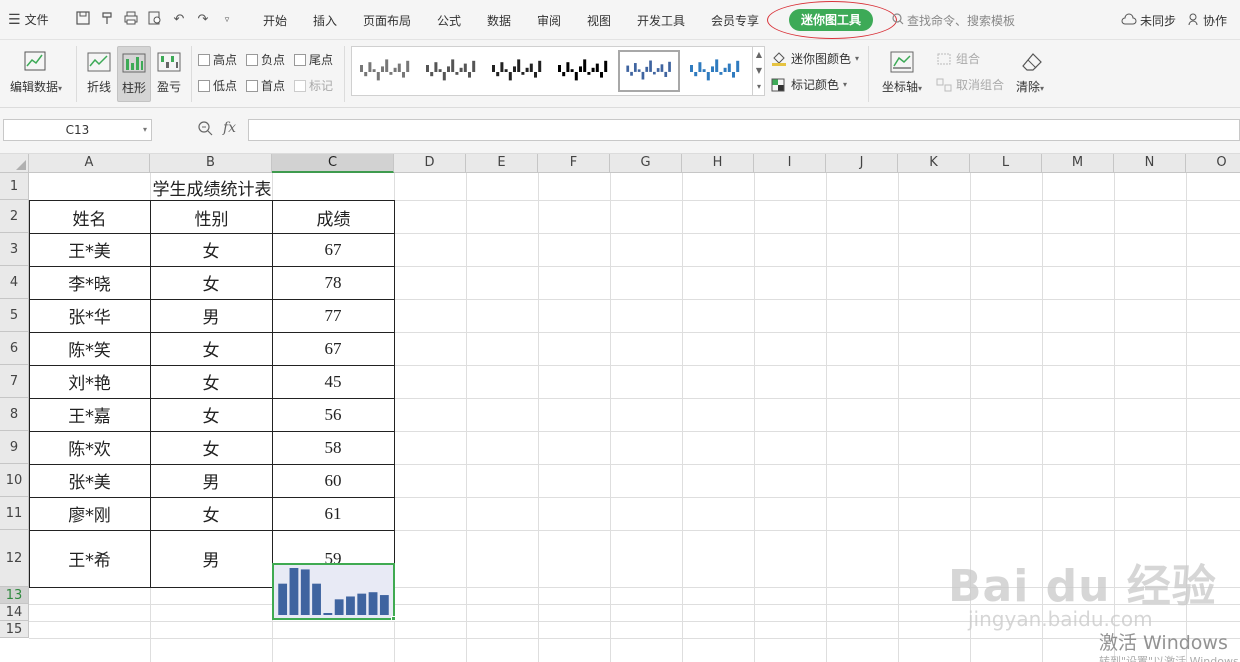 The image size is (1240, 662). Describe the element at coordinates (179, 20) in the screenshot. I see `undo-icon: ↶` at that location.